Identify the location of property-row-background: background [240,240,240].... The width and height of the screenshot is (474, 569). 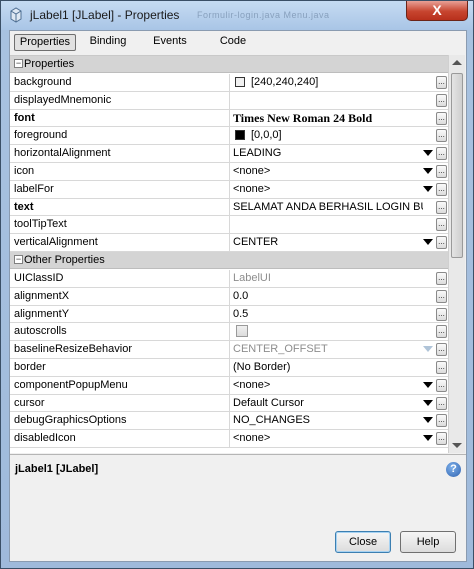
(229, 83).